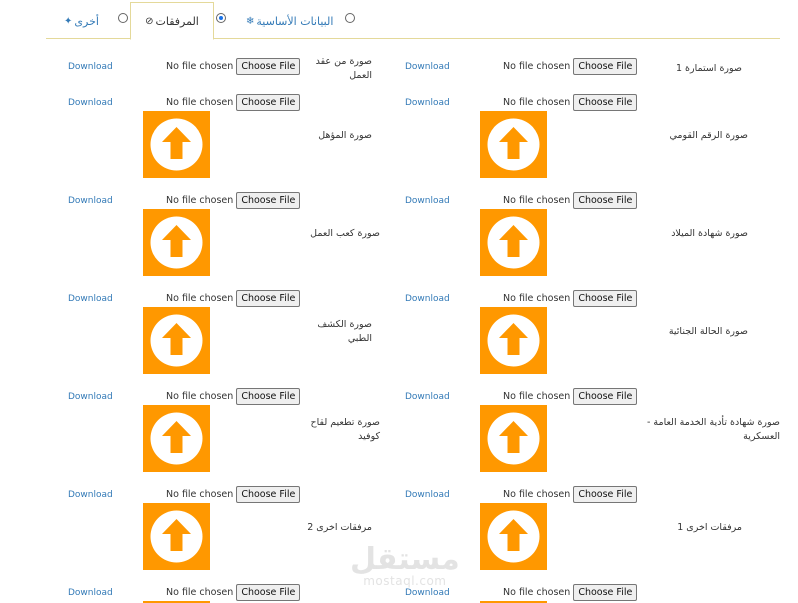  What do you see at coordinates (339, 527) in the screenshot?
I see `field-label: مرفقات اخرى 2` at bounding box center [339, 527].